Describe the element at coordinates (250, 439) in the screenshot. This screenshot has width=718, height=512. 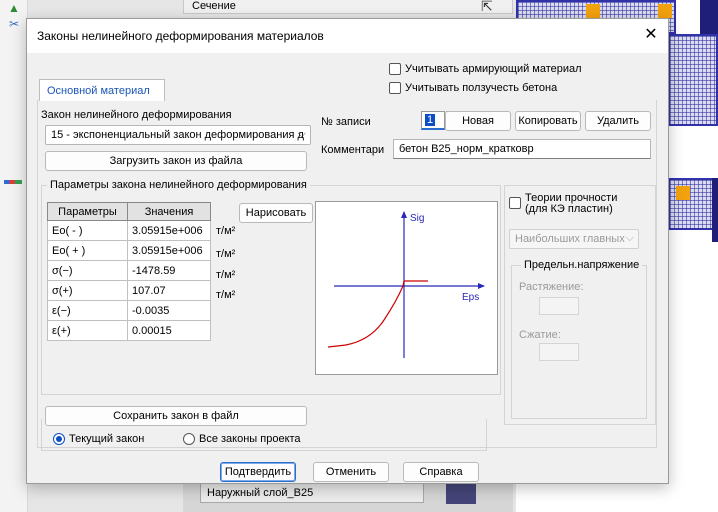
I see `radio-all-laws-label: Все законы проекта` at that location.